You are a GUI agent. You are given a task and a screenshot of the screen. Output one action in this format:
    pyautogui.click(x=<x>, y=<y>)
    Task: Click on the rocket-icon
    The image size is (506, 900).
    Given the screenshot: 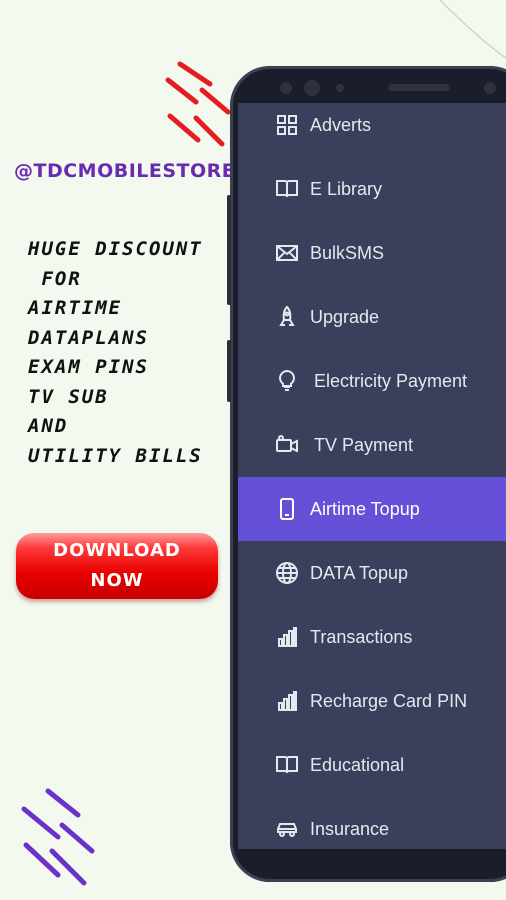 What is the action you would take?
    pyautogui.click(x=287, y=317)
    